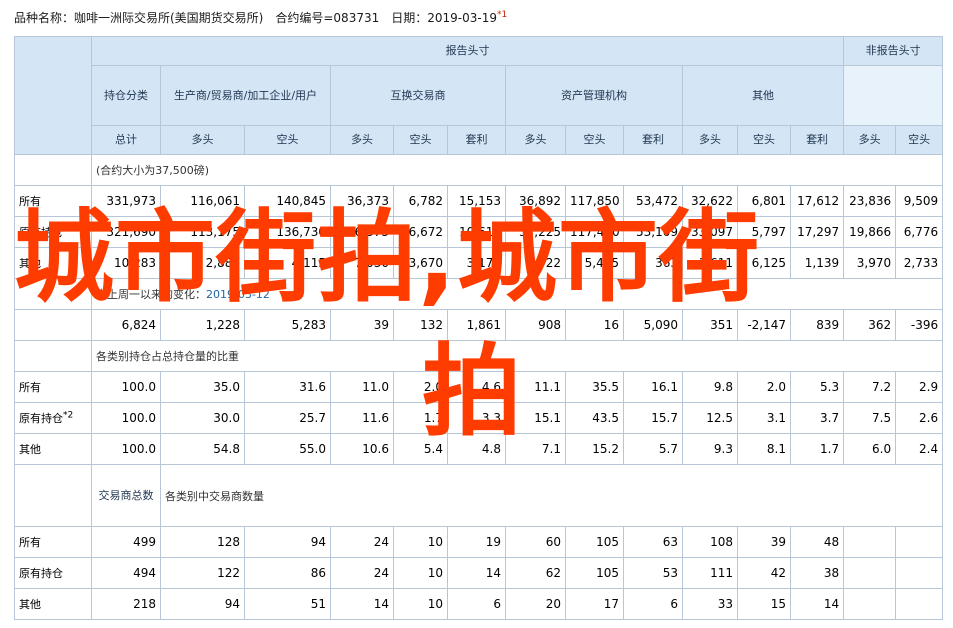 This screenshot has height=628, width=953. Describe the element at coordinates (535, 542) in the screenshot. I see `cell-mm-long: 60` at that location.